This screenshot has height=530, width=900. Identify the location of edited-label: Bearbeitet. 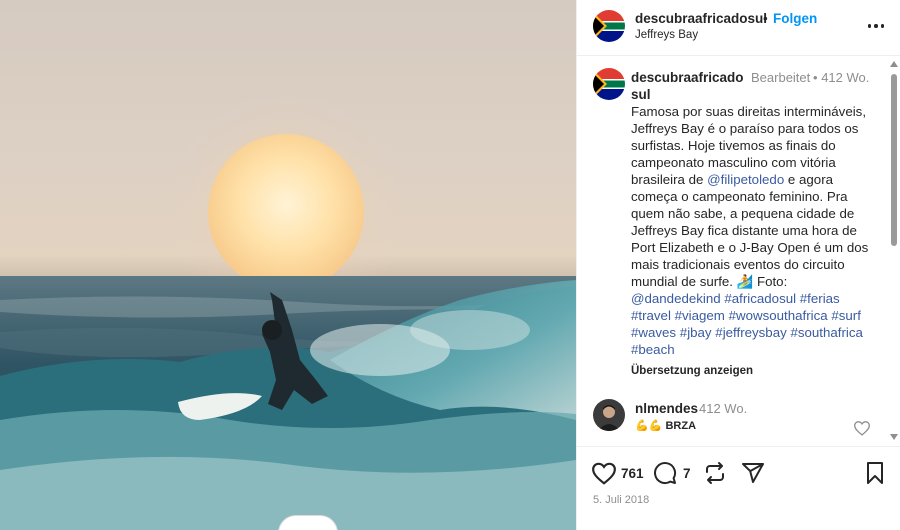
(781, 77).